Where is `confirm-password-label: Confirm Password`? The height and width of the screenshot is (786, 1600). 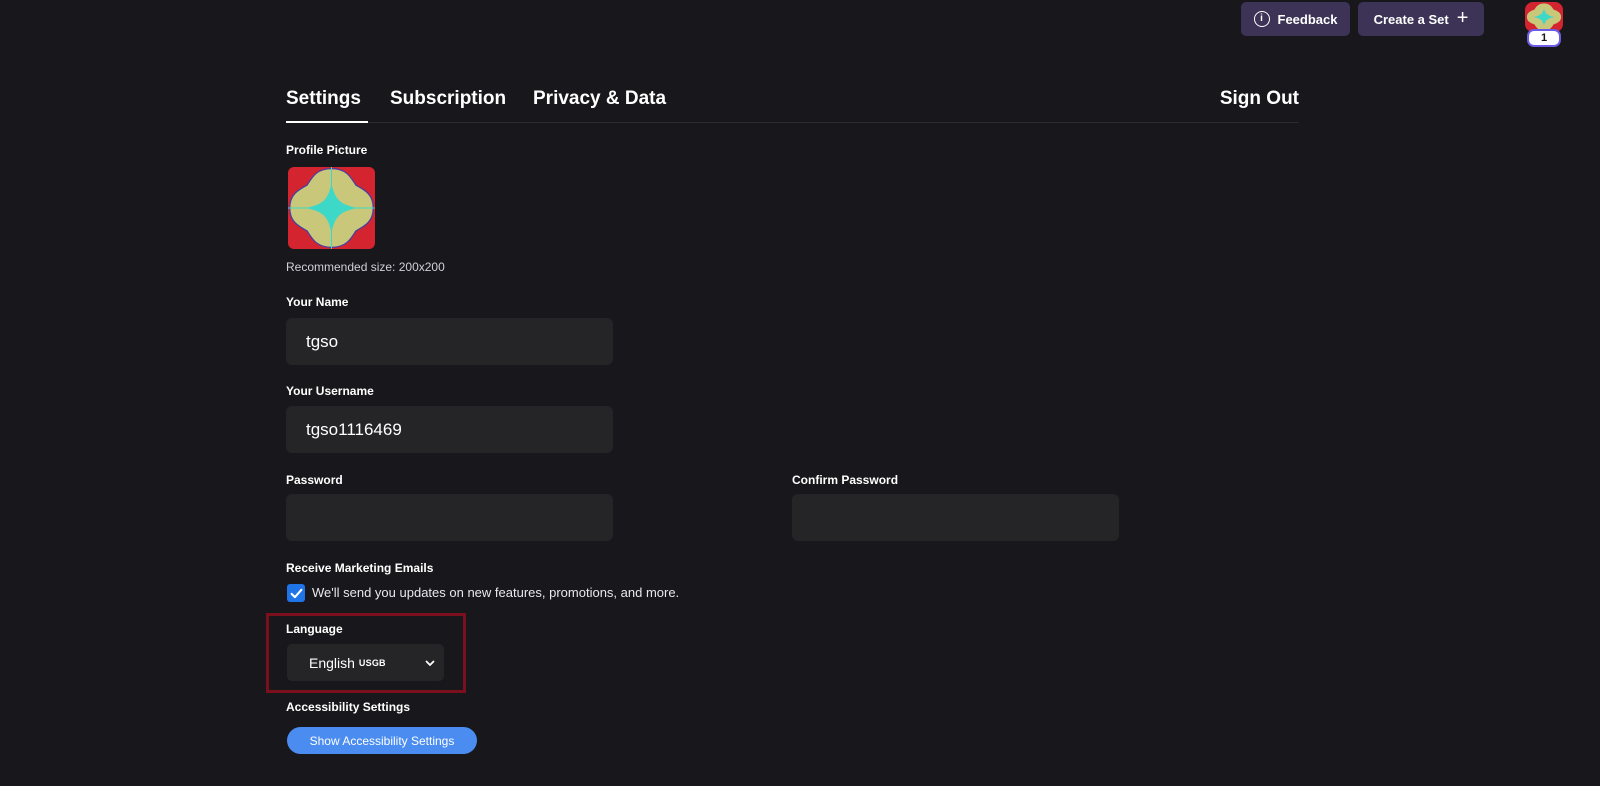 confirm-password-label: Confirm Password is located at coordinates (845, 480).